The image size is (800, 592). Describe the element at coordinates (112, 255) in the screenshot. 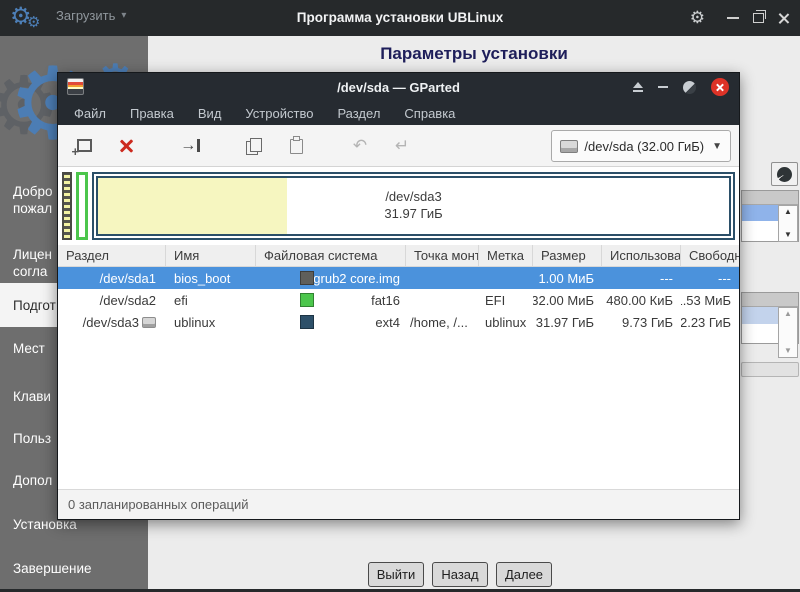

I see `col-partition: Раздел` at that location.